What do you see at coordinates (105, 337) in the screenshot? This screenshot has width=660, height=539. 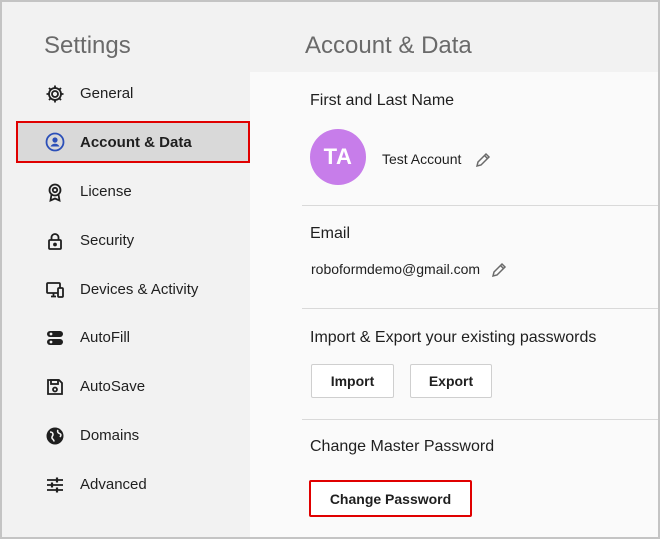 I see `sidebar-item-label: AutoFill` at bounding box center [105, 337].